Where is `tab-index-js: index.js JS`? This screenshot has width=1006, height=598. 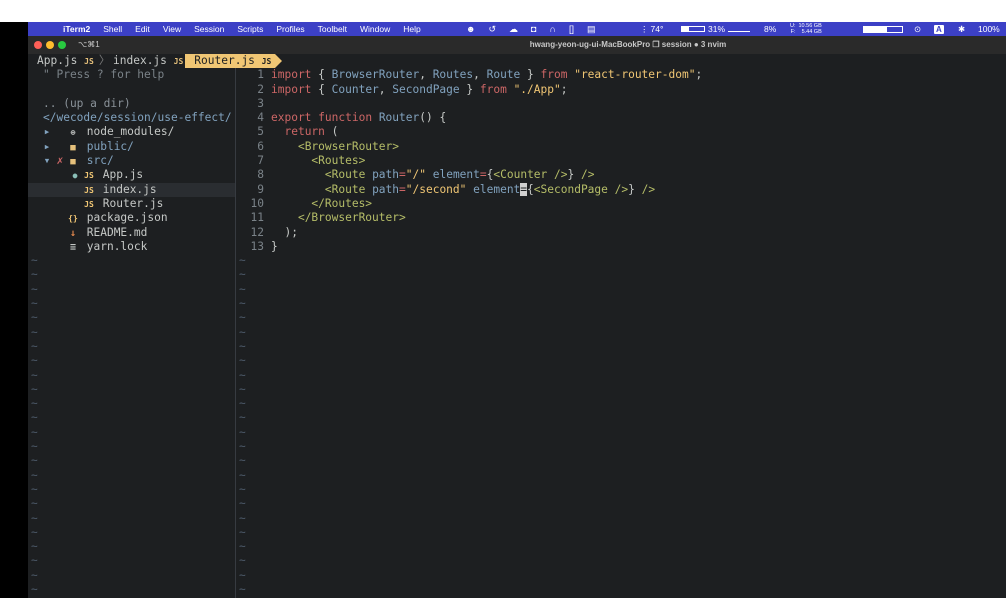
tab-index-js: index.js JS is located at coordinates (149, 61).